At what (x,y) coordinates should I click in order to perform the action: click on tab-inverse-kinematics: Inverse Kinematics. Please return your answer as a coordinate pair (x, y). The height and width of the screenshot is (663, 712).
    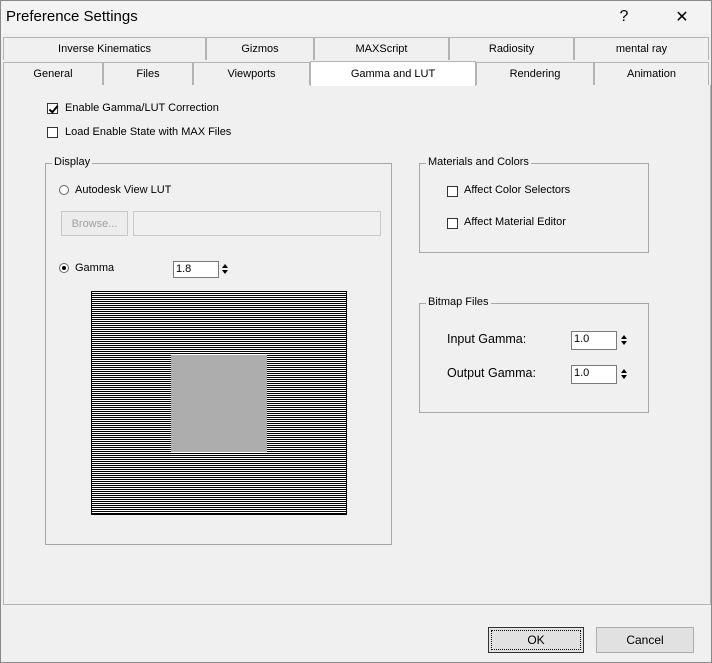
    Looking at the image, I should click on (104, 48).